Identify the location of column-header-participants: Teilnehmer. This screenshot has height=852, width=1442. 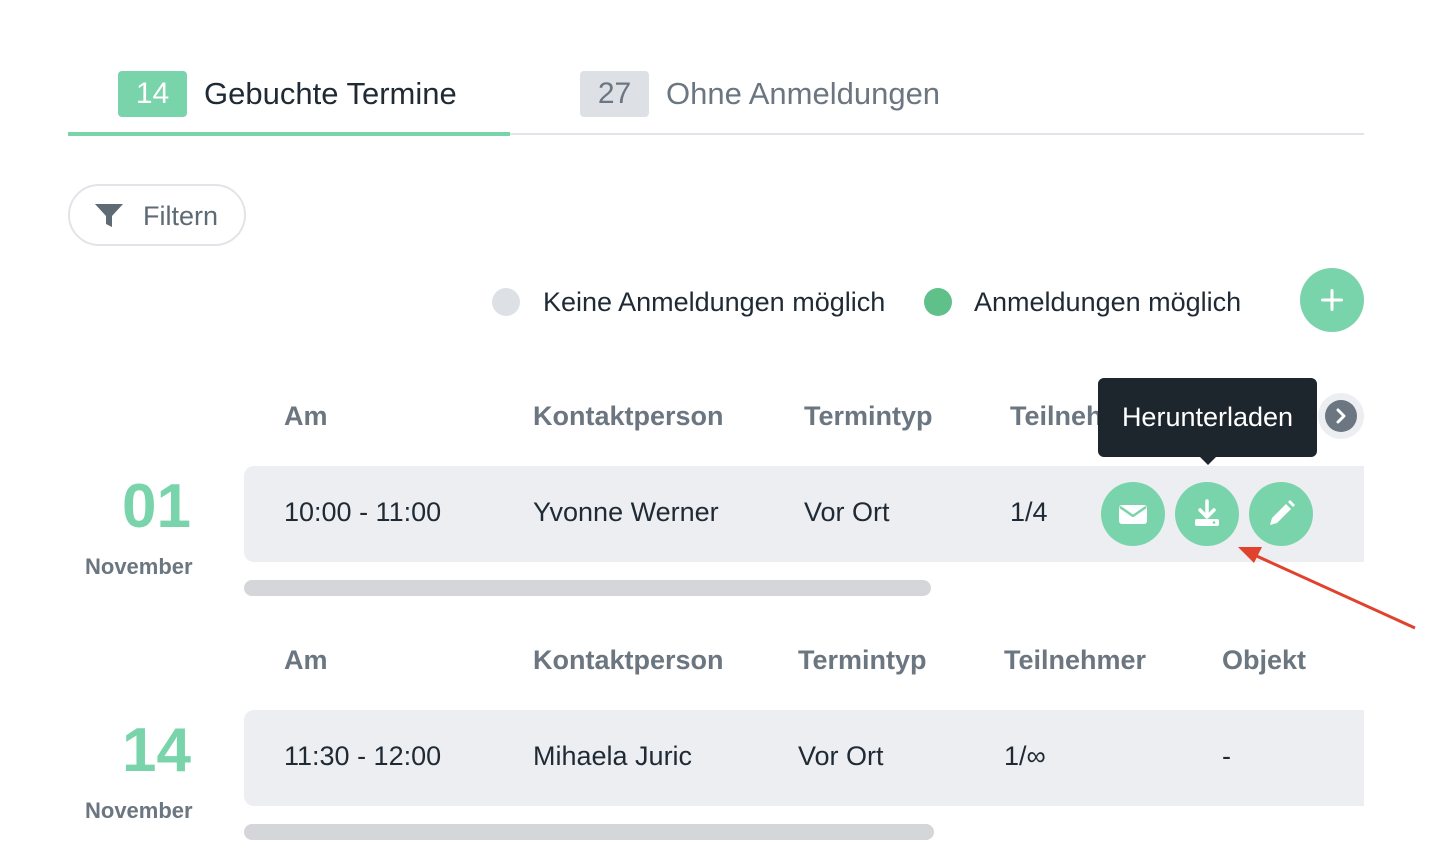
(1075, 660).